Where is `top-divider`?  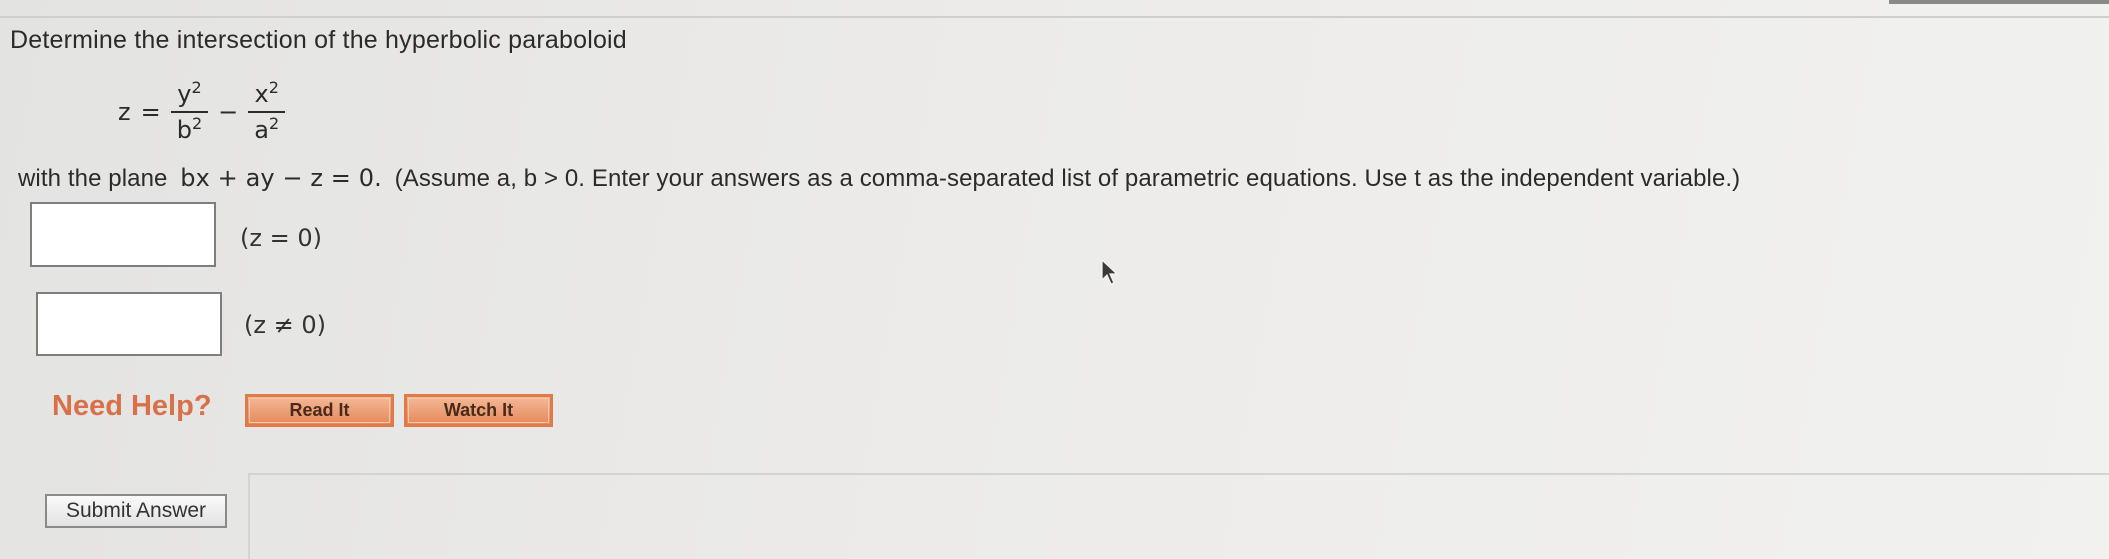 top-divider is located at coordinates (1054, 17).